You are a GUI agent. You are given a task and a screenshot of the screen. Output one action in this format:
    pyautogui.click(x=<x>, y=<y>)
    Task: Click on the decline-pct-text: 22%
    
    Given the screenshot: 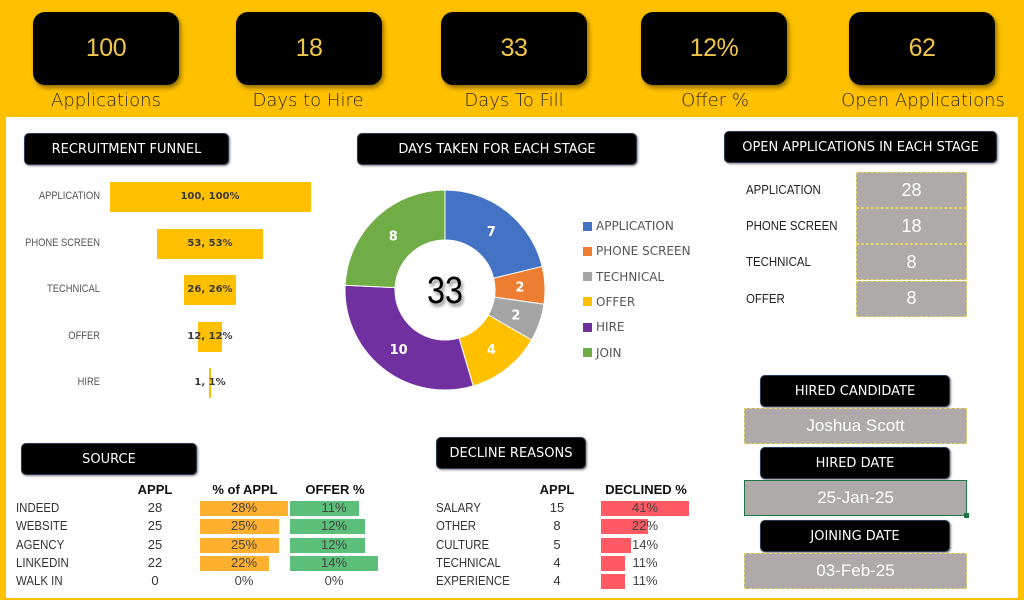 What is the action you would take?
    pyautogui.click(x=645, y=526)
    